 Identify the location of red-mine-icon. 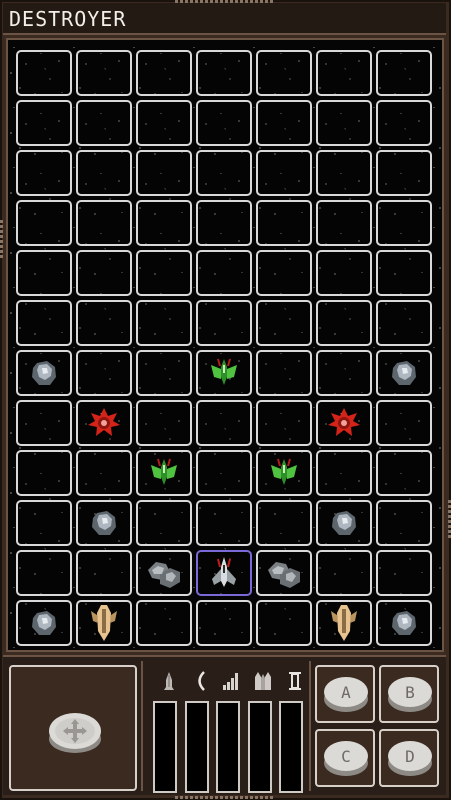
(344, 423).